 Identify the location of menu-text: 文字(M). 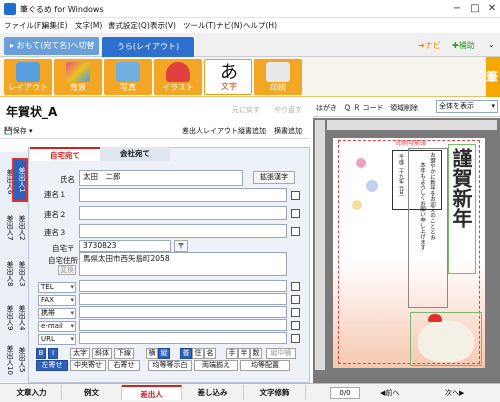
(88, 25).